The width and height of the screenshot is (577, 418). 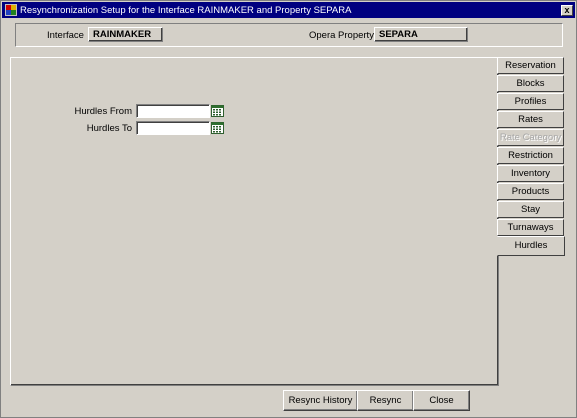 I want to click on resync-history-button: Resync History, so click(x=320, y=400).